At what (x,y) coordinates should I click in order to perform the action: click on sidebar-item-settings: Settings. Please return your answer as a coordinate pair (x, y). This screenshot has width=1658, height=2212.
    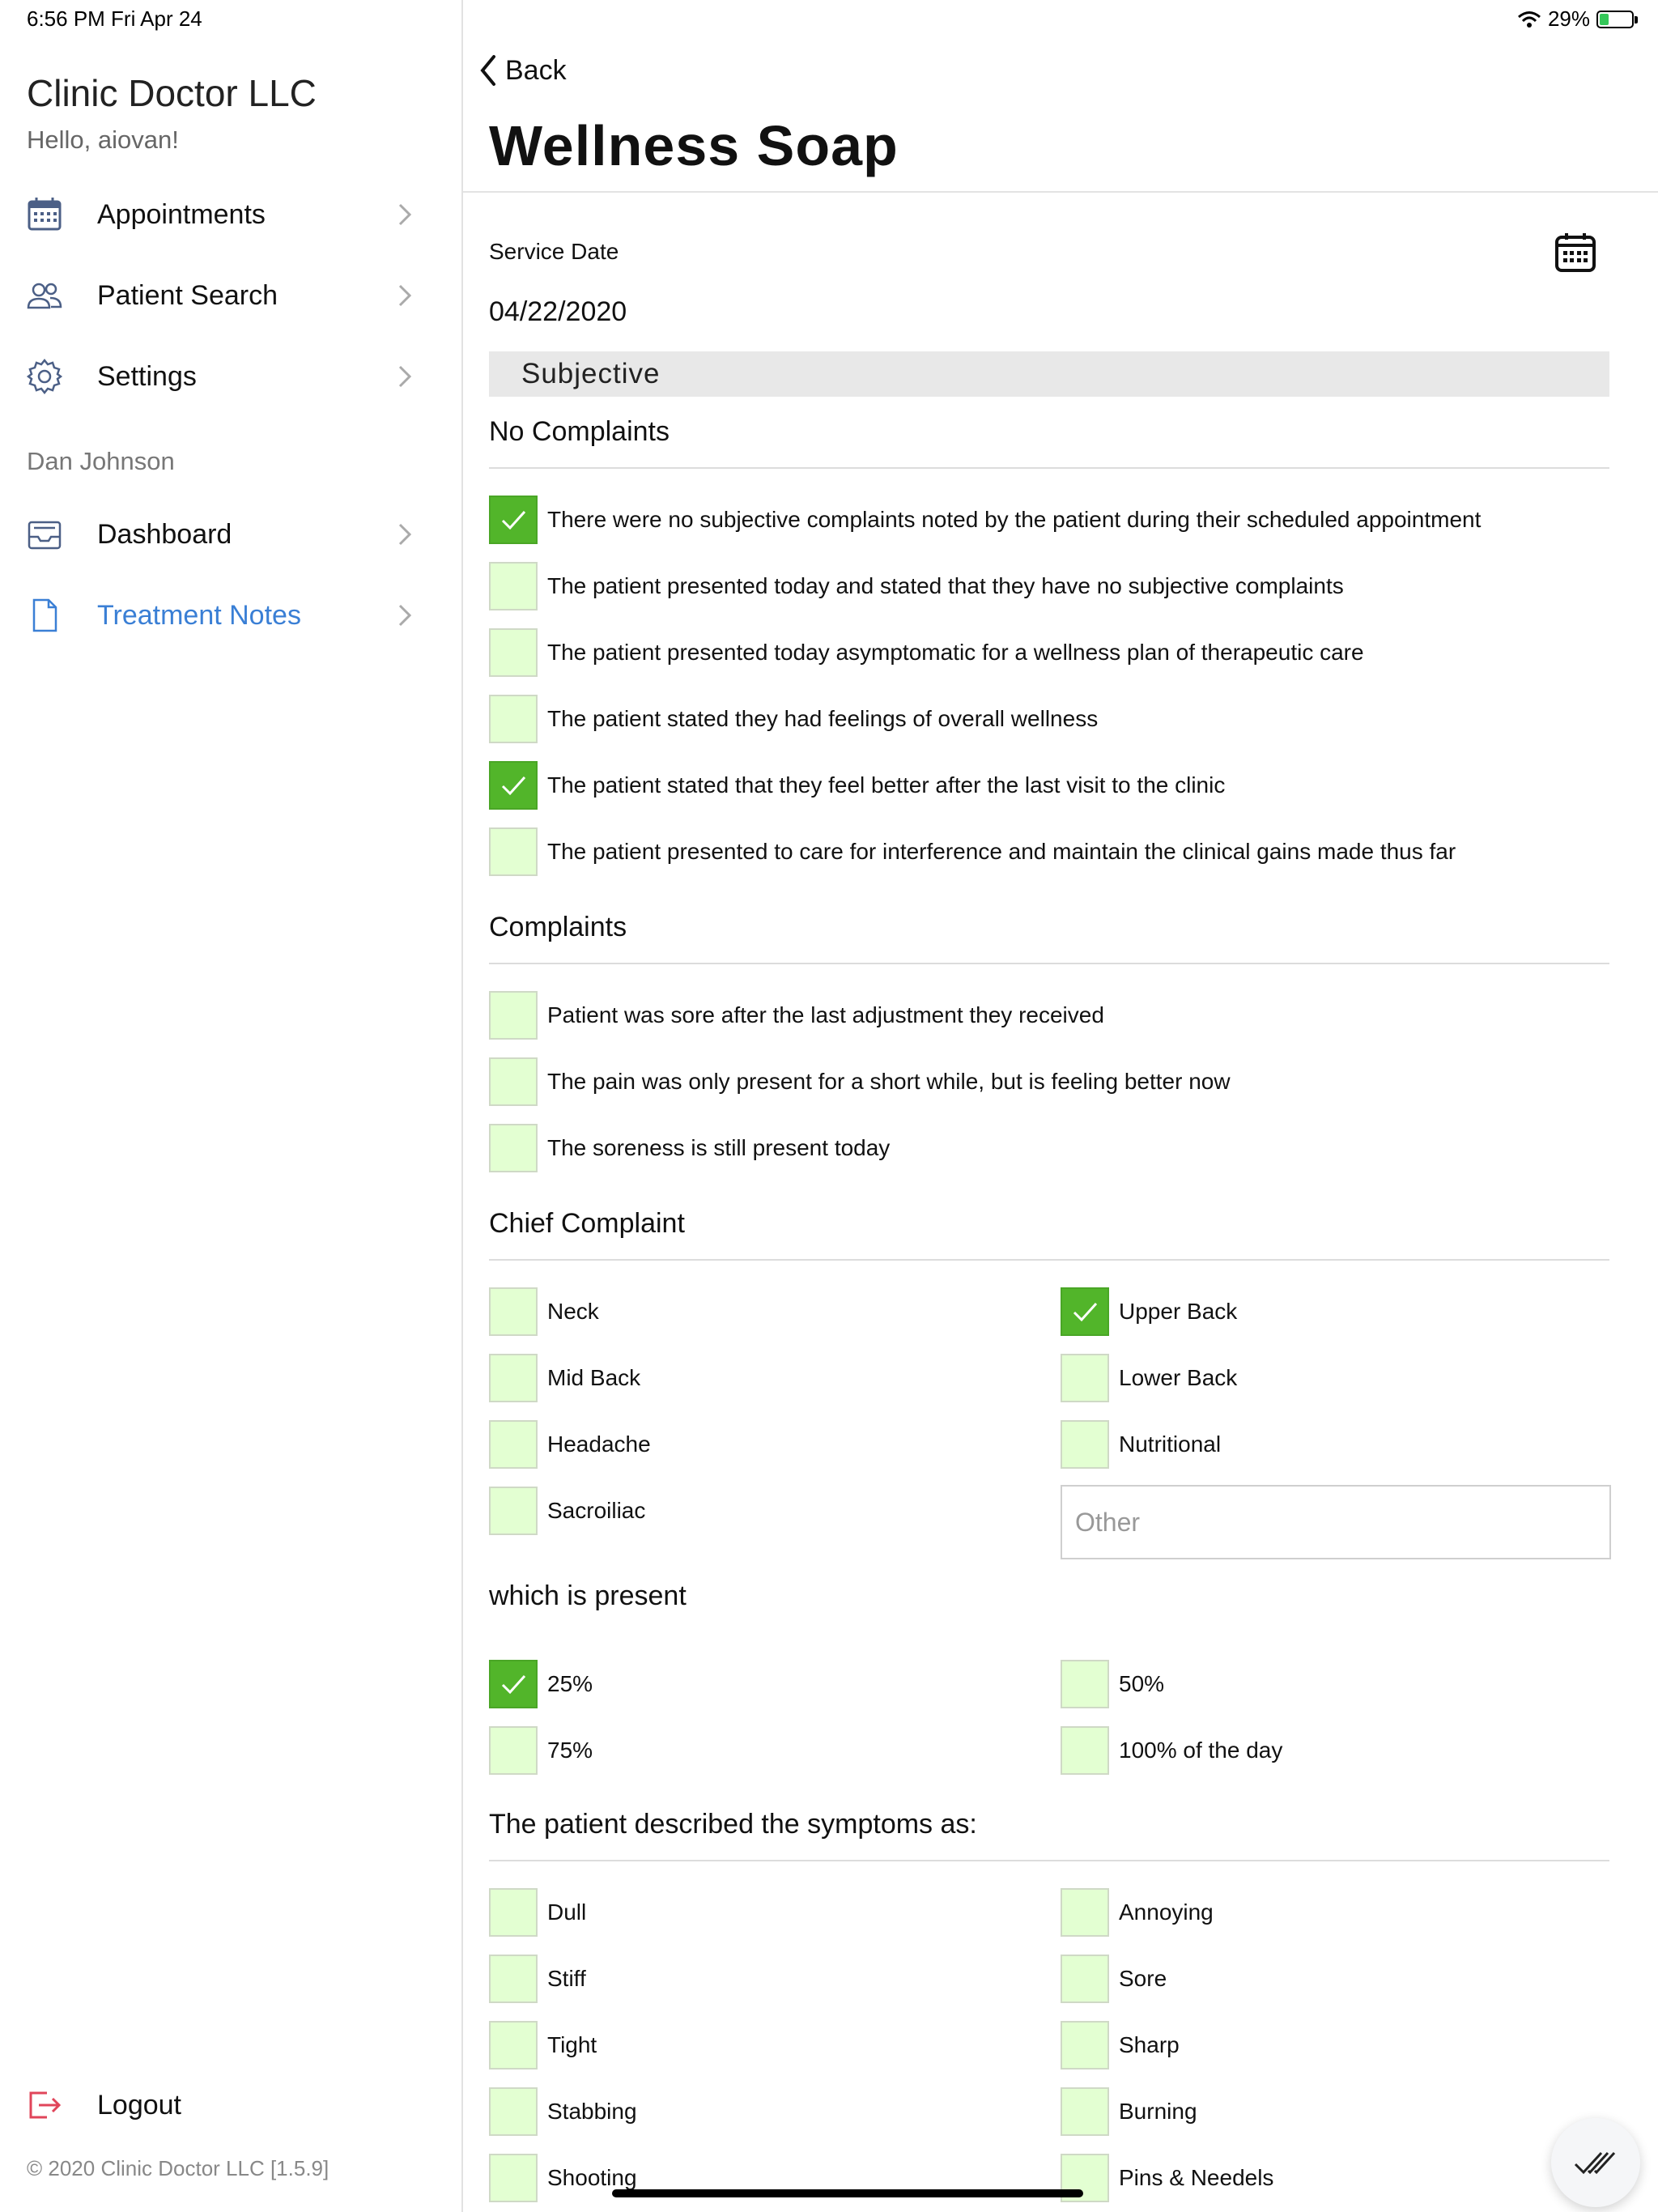
    Looking at the image, I should click on (231, 377).